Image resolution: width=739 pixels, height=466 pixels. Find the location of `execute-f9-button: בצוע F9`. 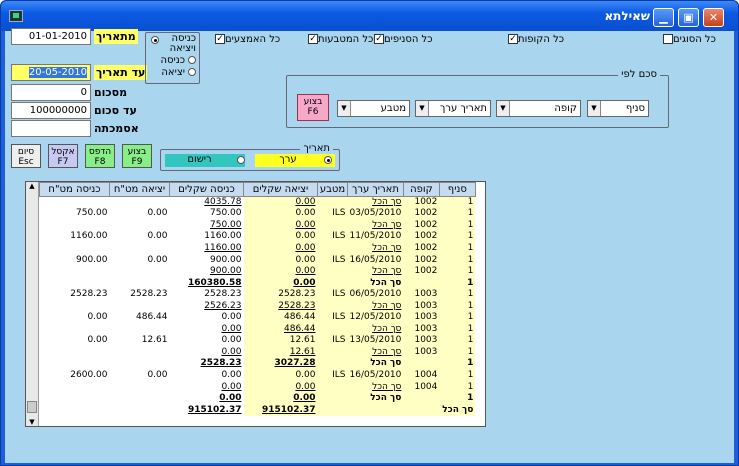

execute-f9-button: בצוע F9 is located at coordinates (137, 156).